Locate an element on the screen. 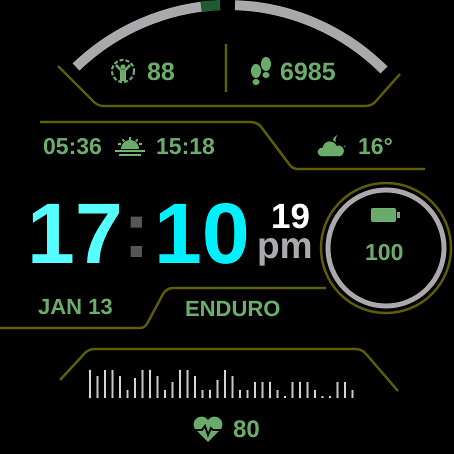 This screenshot has width=454, height=454. heart-rate-value: 80 is located at coordinates (246, 430).